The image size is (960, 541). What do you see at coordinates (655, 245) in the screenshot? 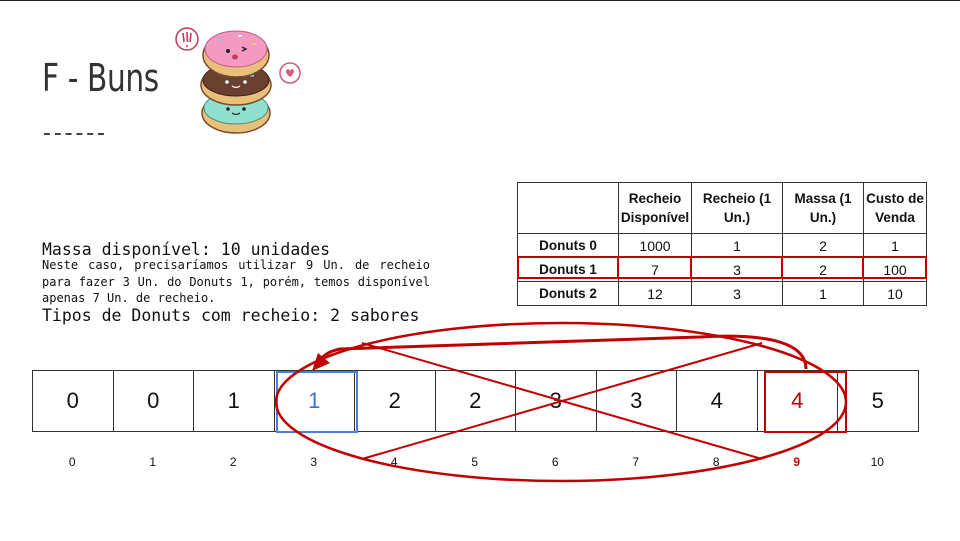
I see `table-cell: 1000` at bounding box center [655, 245].